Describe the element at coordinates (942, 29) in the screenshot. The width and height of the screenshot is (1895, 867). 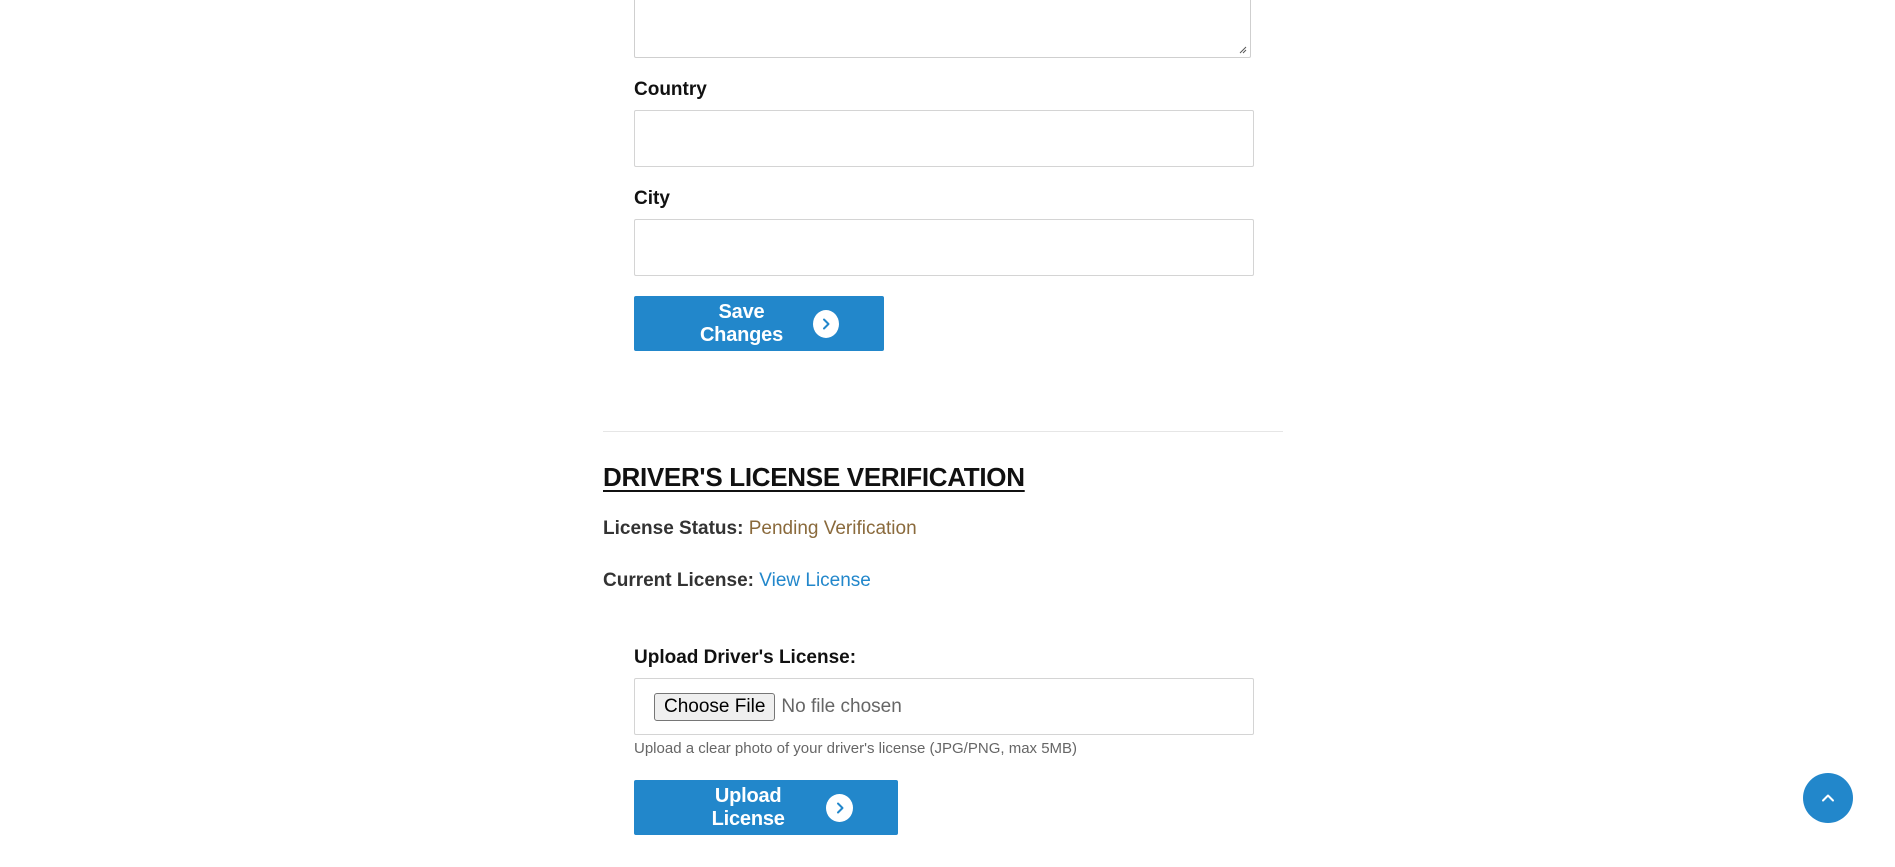
I see `address-textarea` at that location.